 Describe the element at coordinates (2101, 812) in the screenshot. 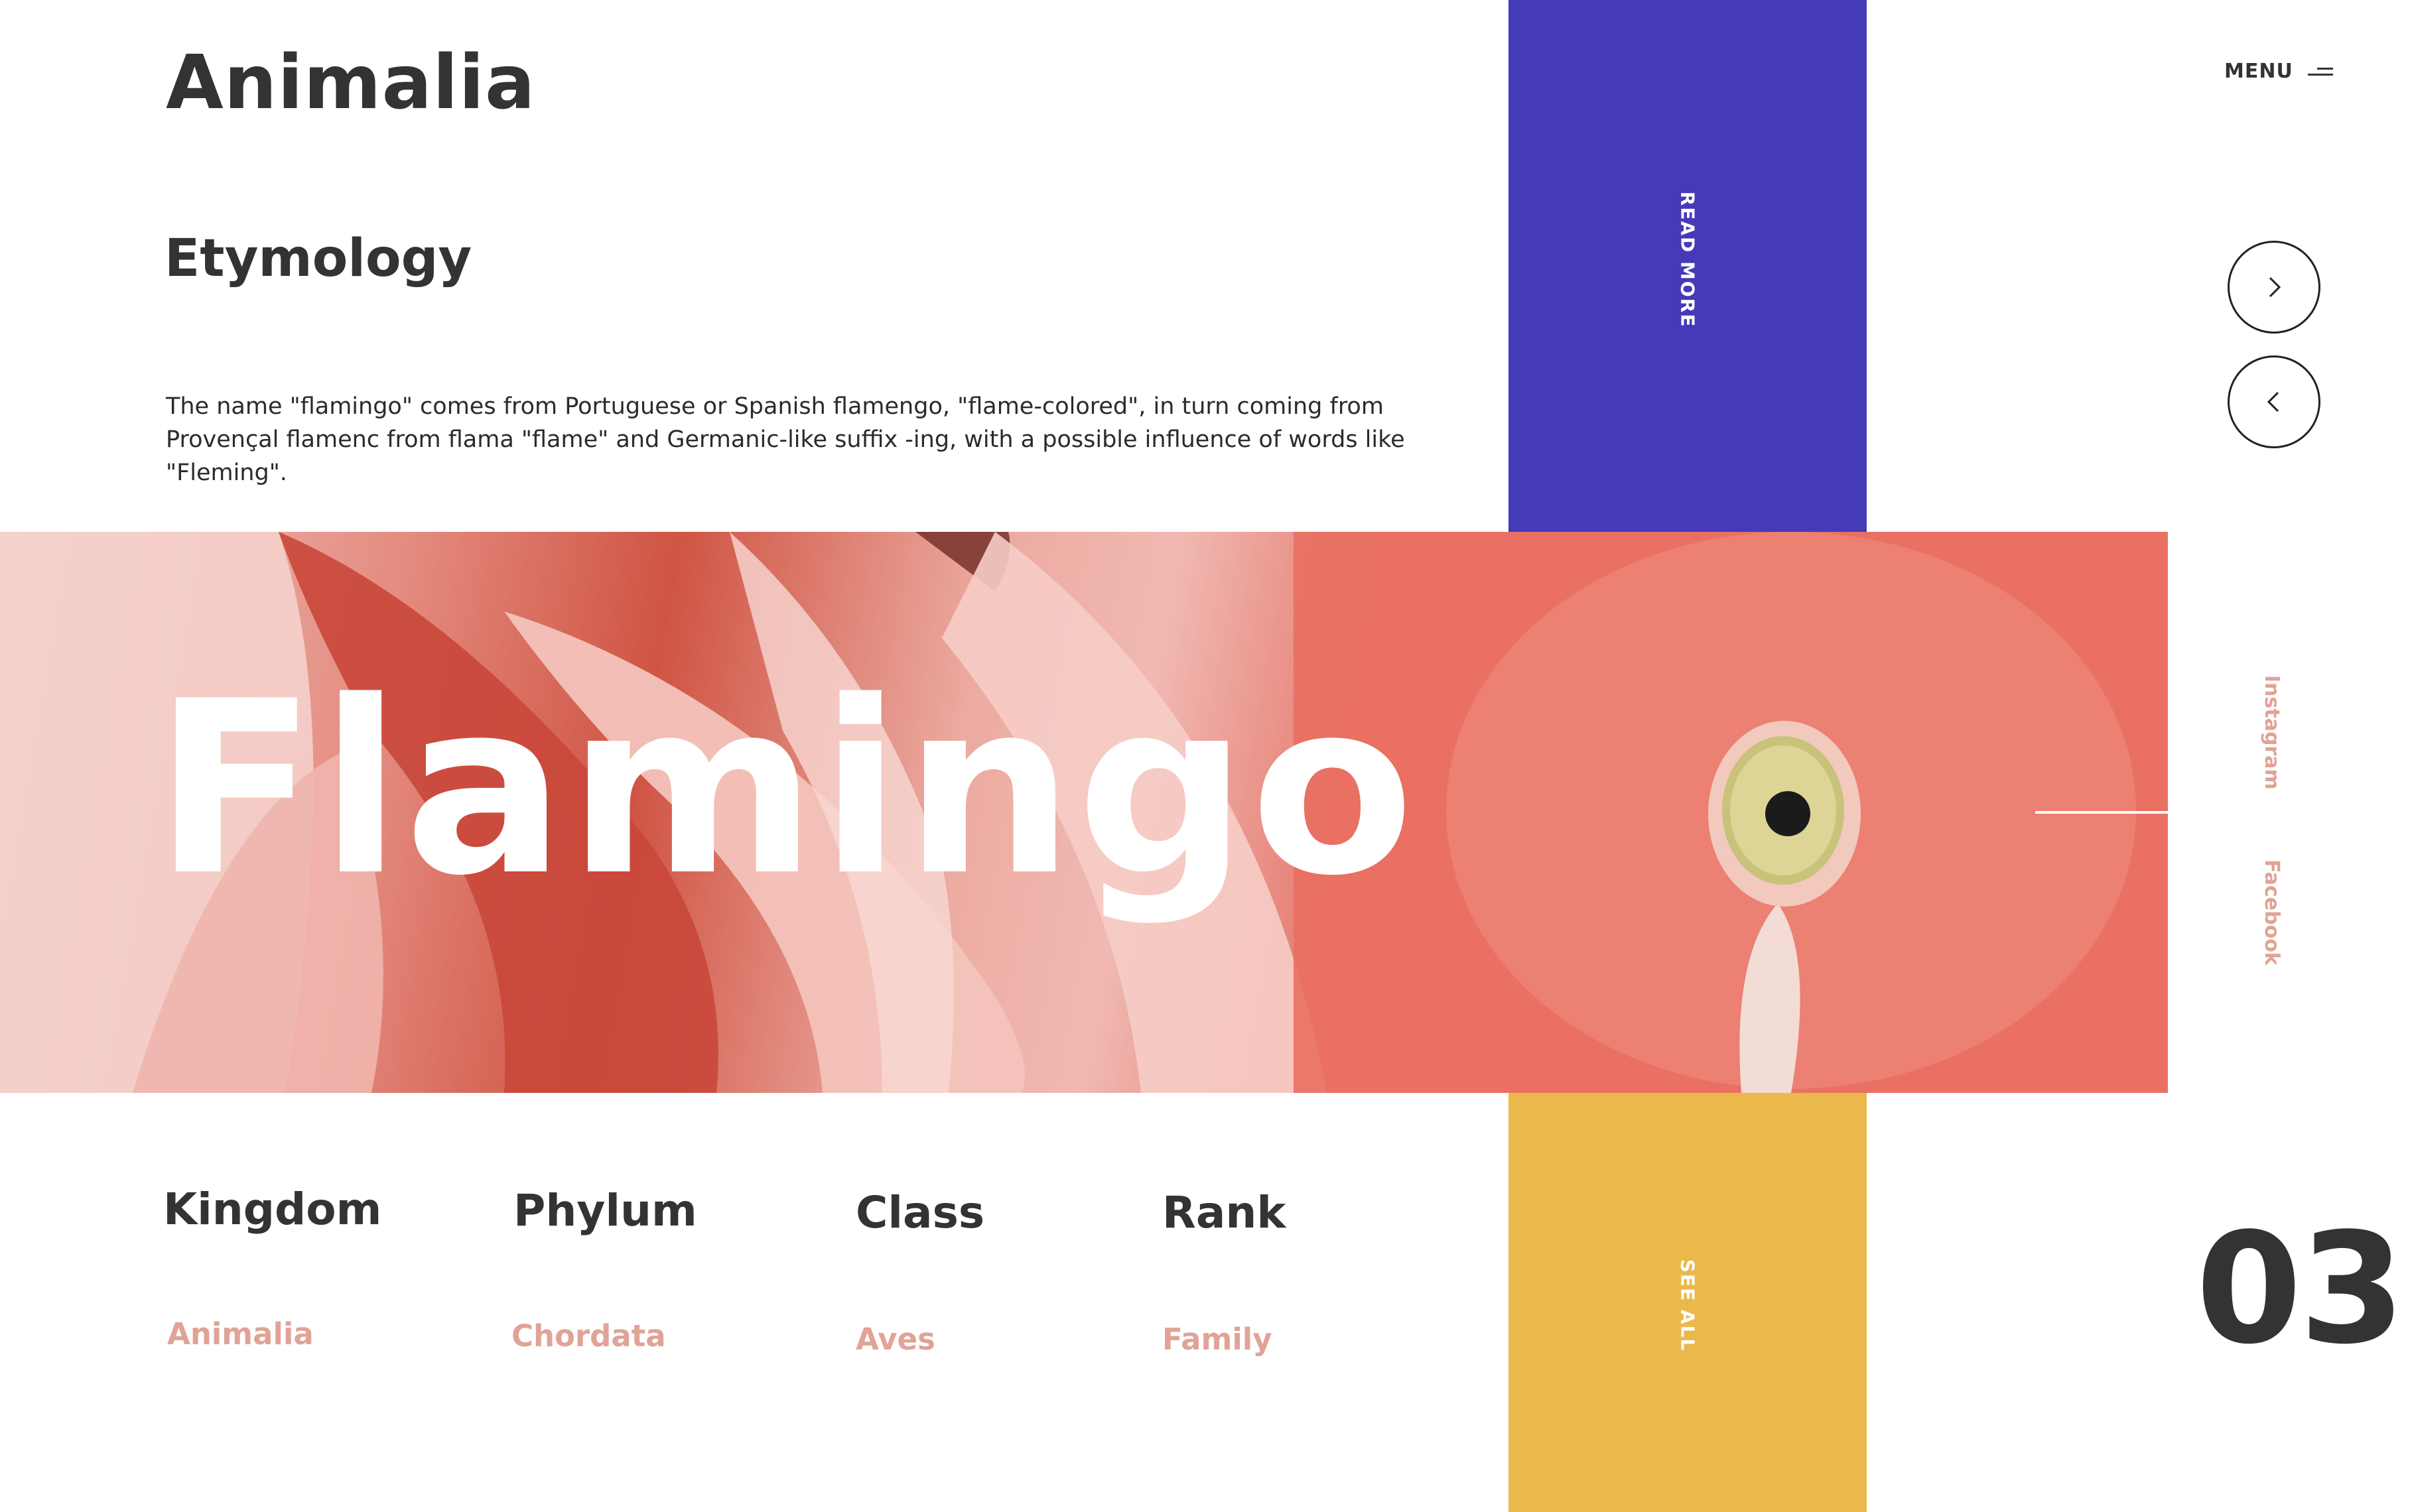

I see `divider-line` at that location.